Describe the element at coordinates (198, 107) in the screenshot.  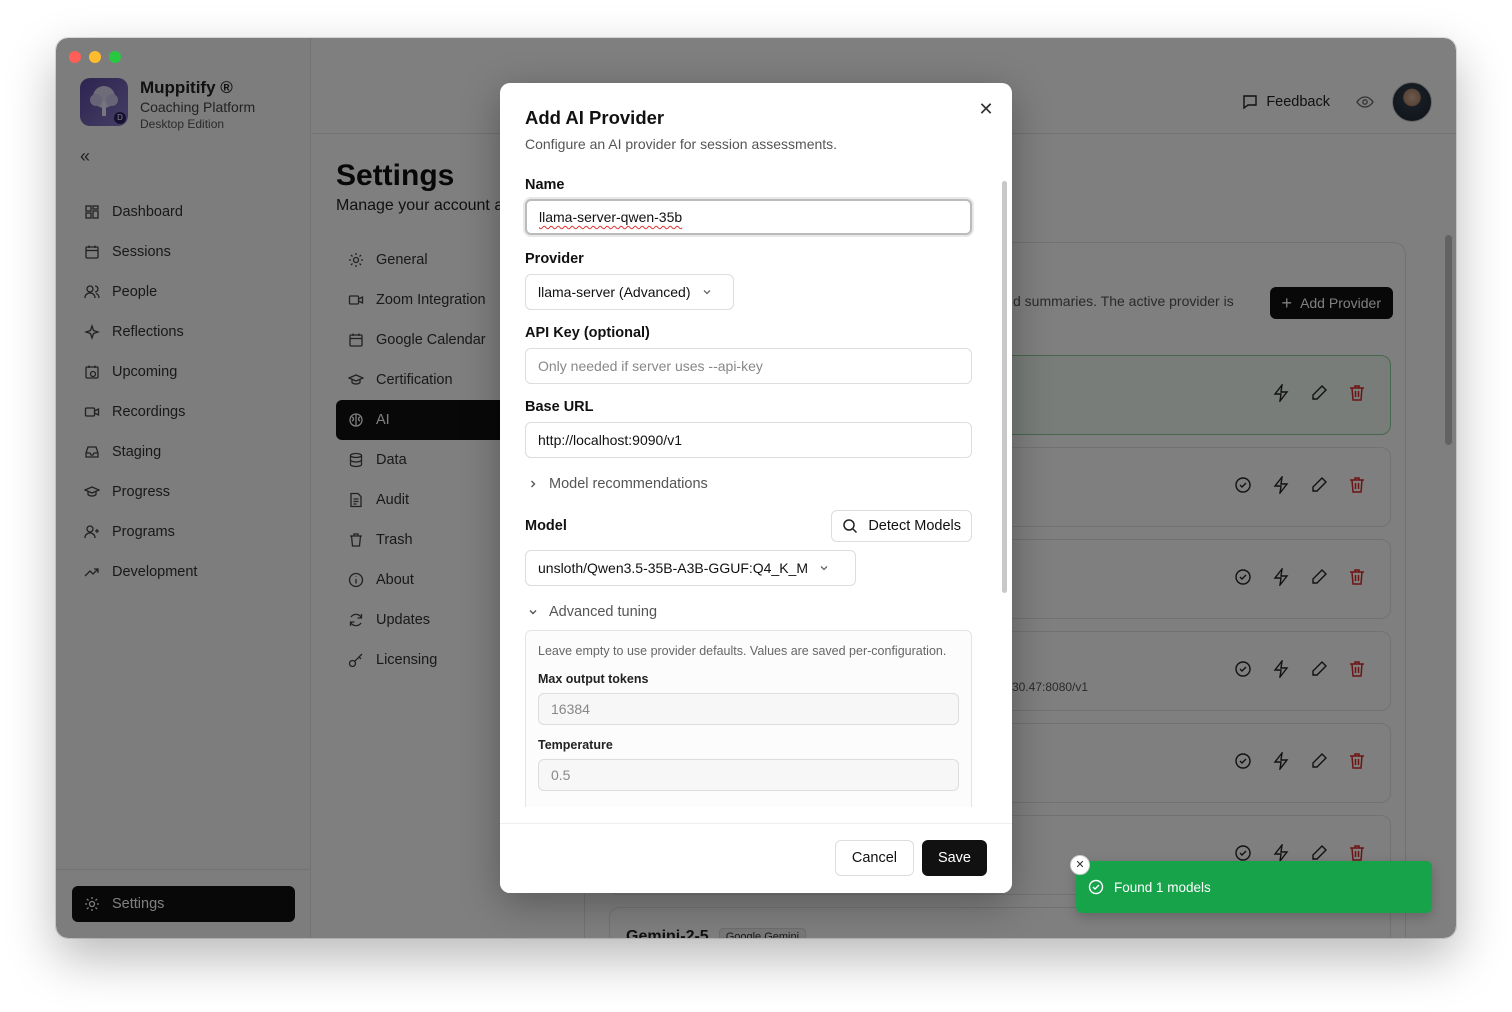
I see `app-subtitle: Coaching Platform` at that location.